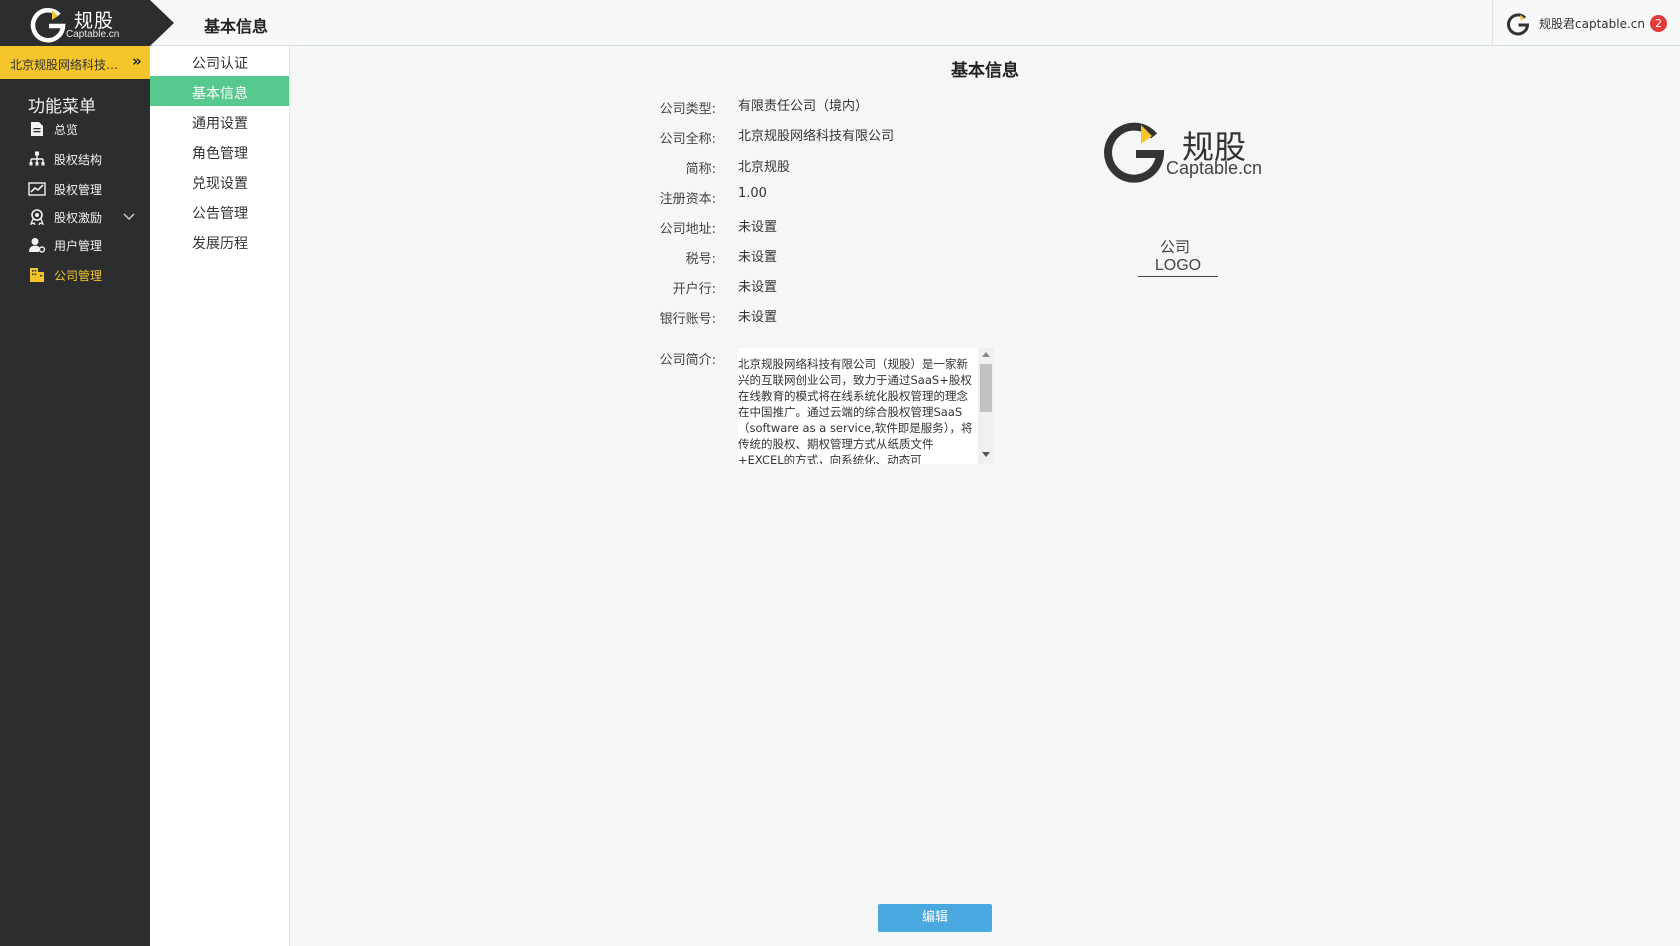  What do you see at coordinates (700, 259) in the screenshot?
I see `field-label-tax-id: 税号:` at bounding box center [700, 259].